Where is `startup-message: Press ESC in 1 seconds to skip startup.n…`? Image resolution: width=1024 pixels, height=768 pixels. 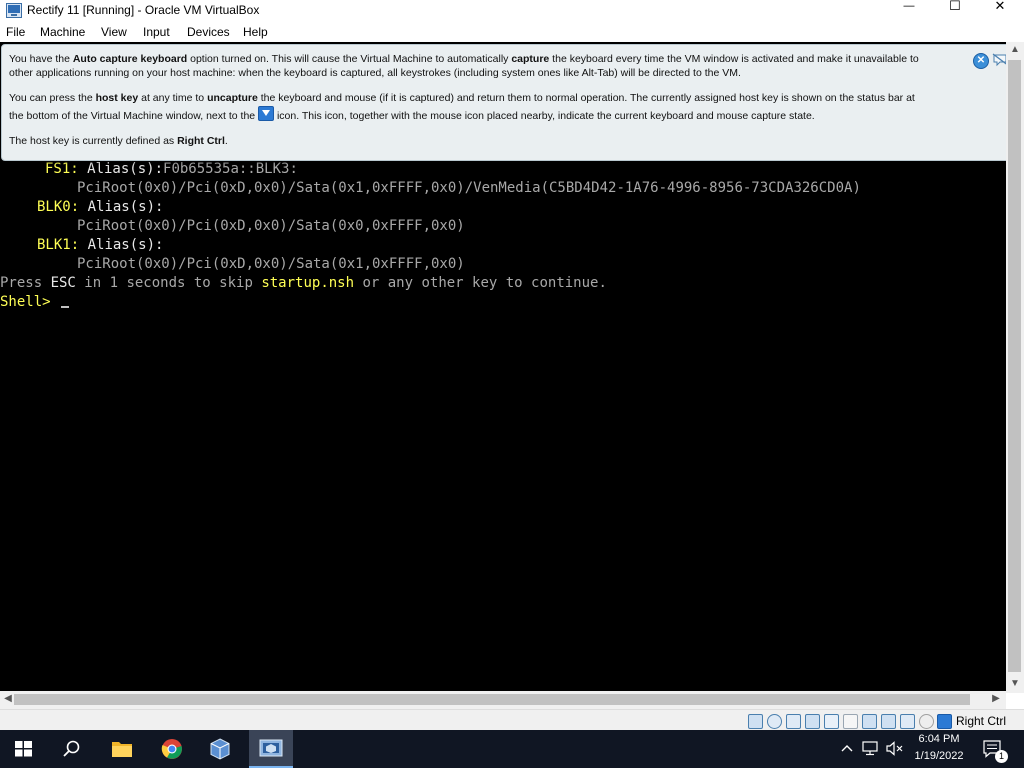 startup-message: Press ESC in 1 seconds to skip startup.n… is located at coordinates (303, 283).